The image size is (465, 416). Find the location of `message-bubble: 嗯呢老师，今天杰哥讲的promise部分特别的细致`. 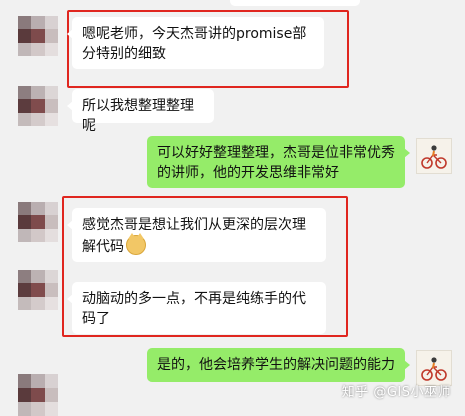

message-bubble: 嗯呢老师，今天杰哥讲的promise部分特别的细致 is located at coordinates (195, 43).